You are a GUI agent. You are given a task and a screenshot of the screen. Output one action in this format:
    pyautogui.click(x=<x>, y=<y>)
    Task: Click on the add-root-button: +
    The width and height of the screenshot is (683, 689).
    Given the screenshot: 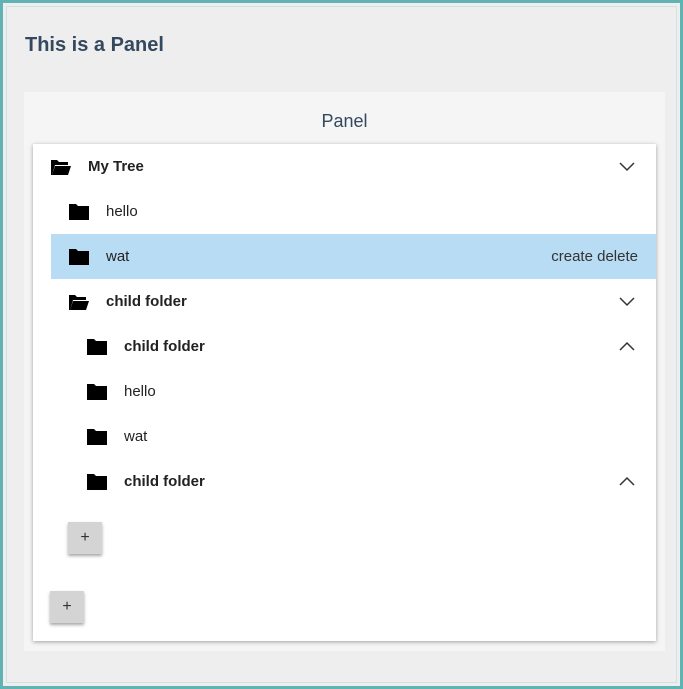 What is the action you would take?
    pyautogui.click(x=67, y=607)
    